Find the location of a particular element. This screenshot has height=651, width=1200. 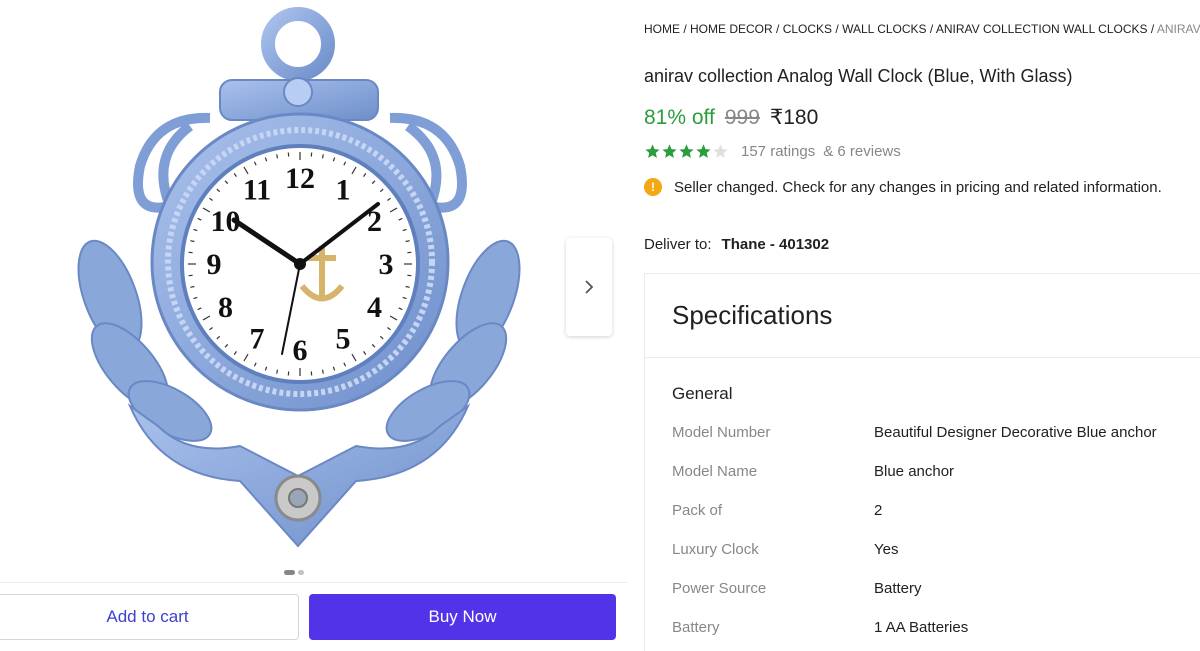

ratings-count: 157 ratings is located at coordinates (778, 151).